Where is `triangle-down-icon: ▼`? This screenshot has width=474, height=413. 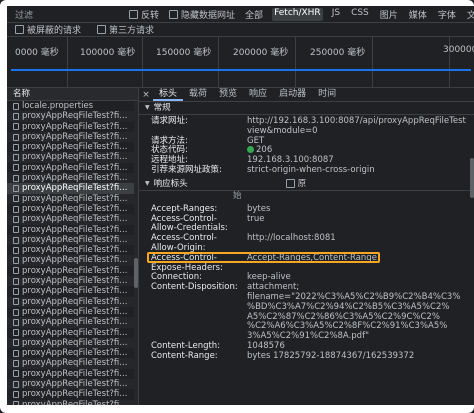 triangle-down-icon: ▼ is located at coordinates (147, 183).